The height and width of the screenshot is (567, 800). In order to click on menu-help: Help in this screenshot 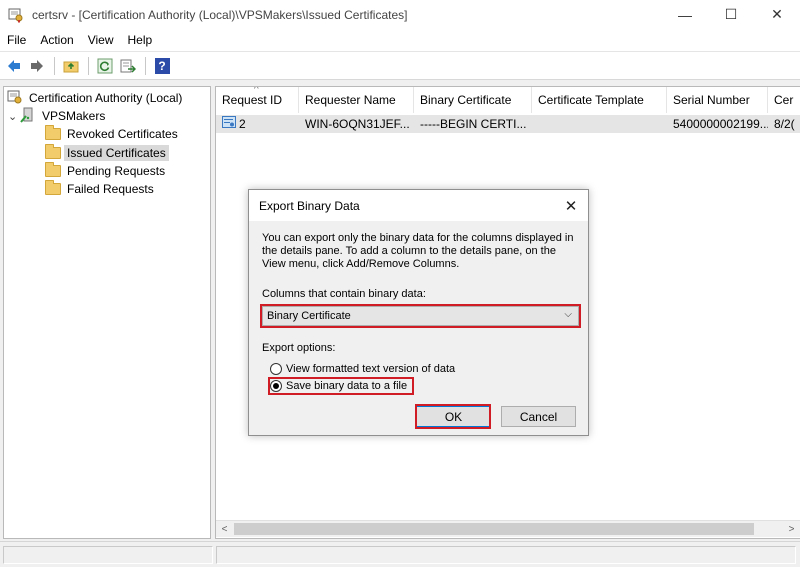, I will do `click(140, 40)`.